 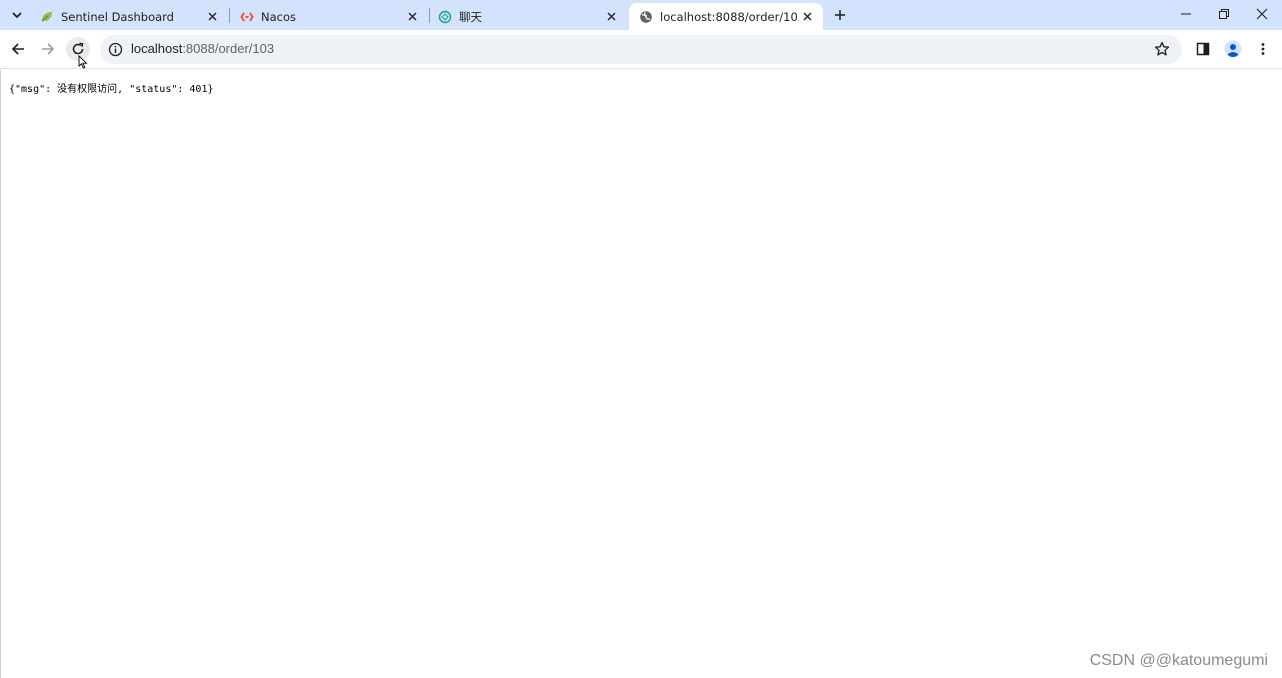 I want to click on restore-icon, so click(x=1224, y=14).